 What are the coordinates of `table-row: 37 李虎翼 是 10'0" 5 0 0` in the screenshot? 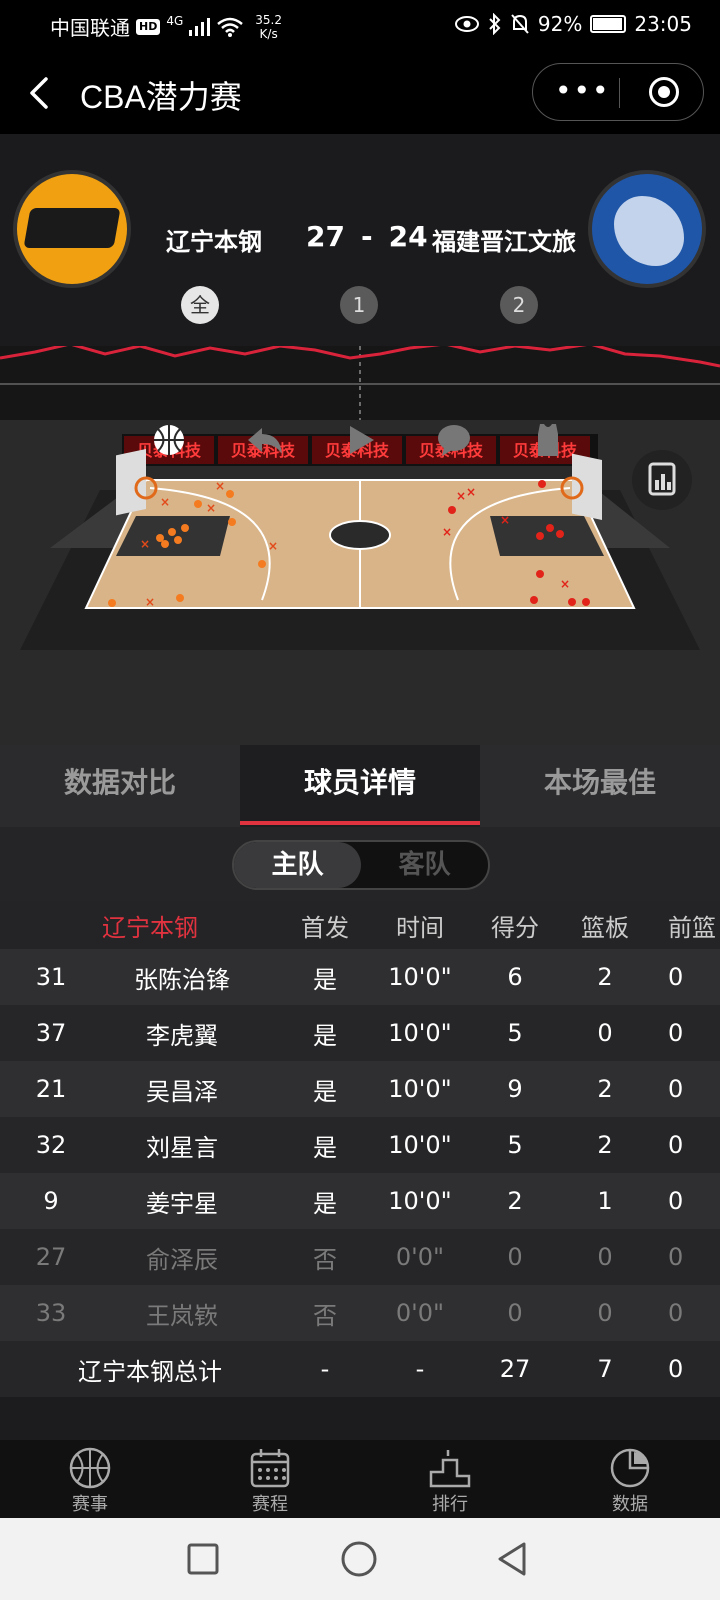 It's located at (360, 1033).